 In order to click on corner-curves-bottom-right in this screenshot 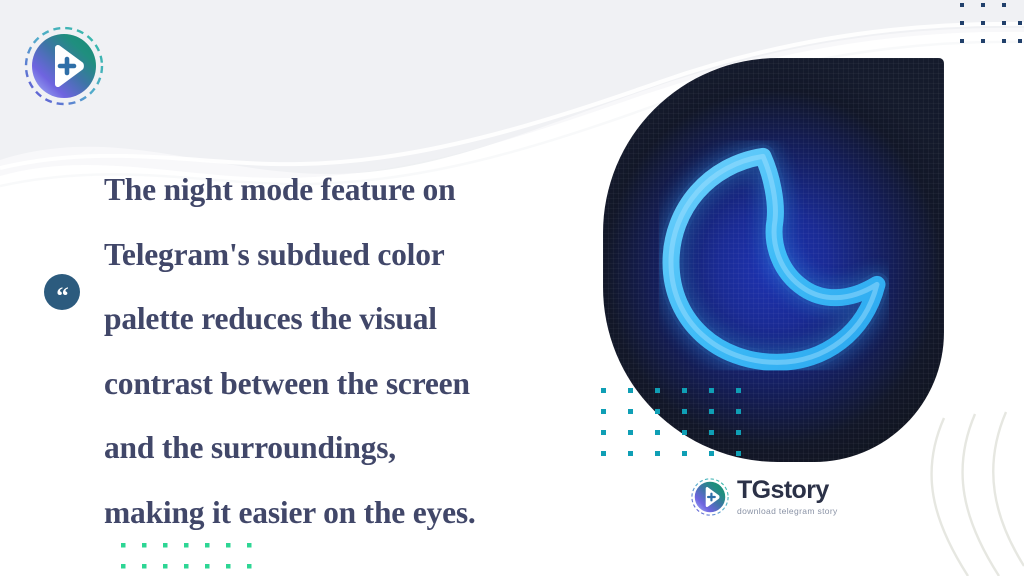, I will do `click(977, 493)`.